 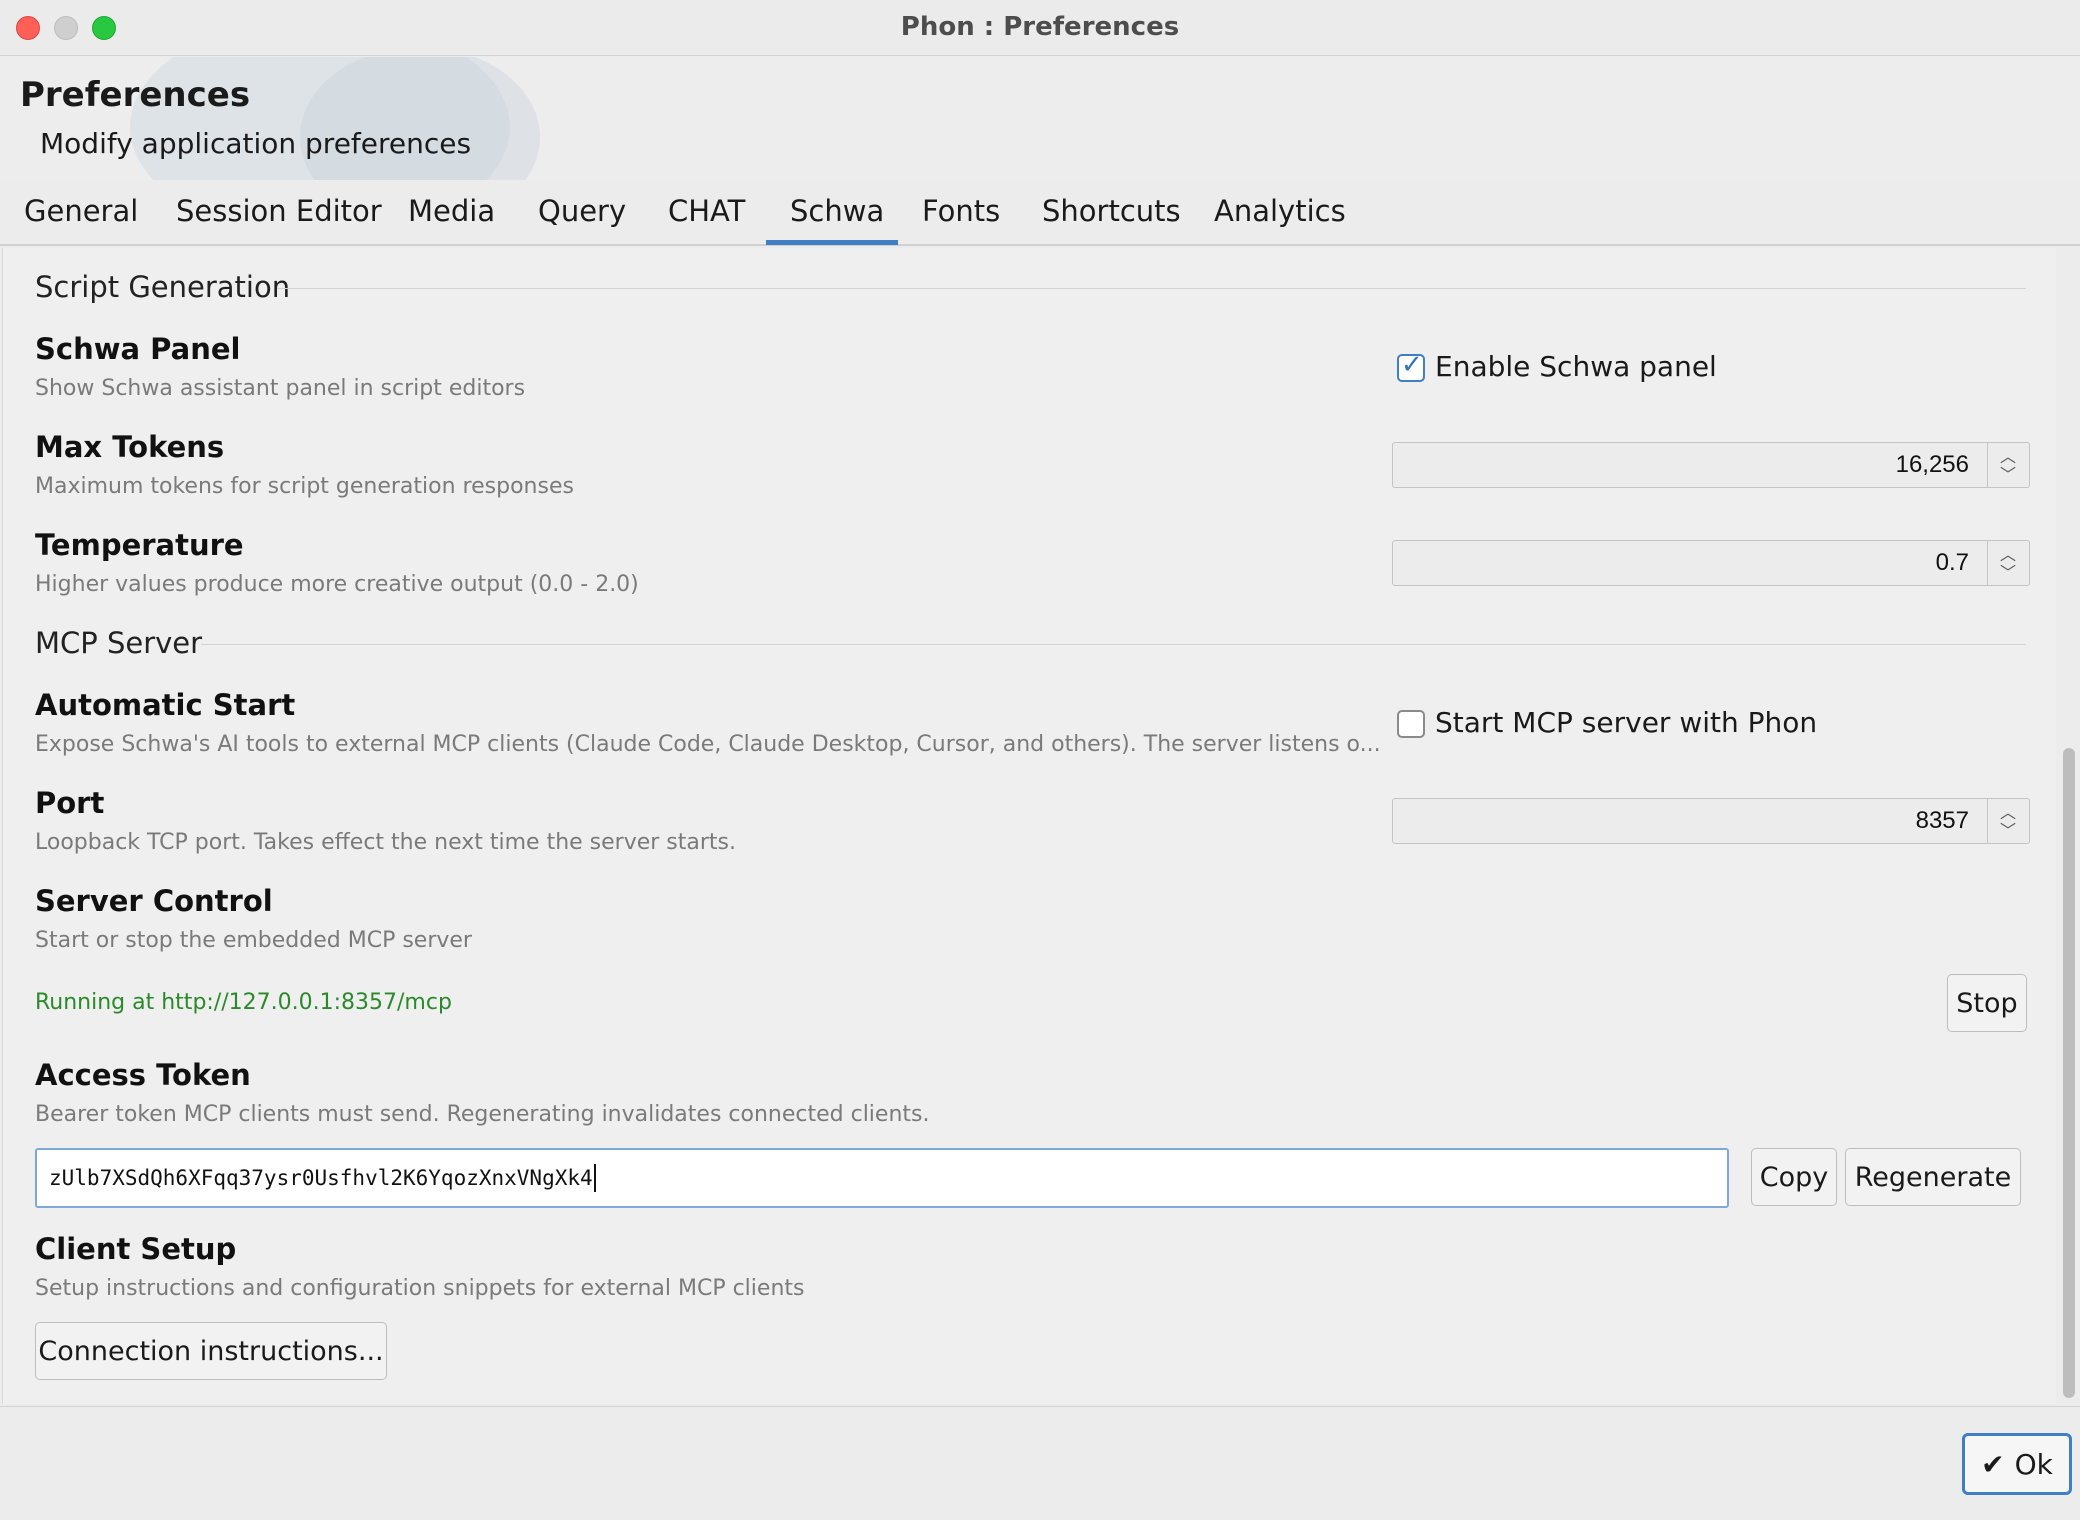 What do you see at coordinates (961, 211) in the screenshot?
I see `tab-fonts: Fonts` at bounding box center [961, 211].